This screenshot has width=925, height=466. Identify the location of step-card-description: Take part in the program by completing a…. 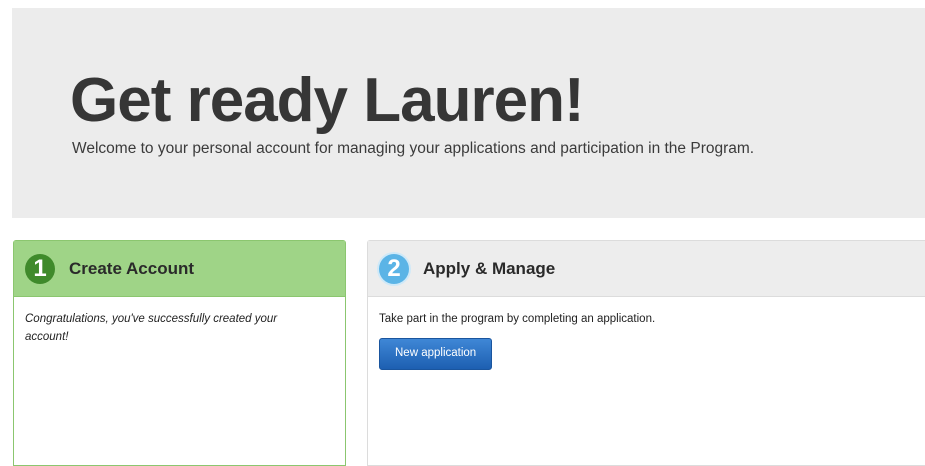
(517, 319).